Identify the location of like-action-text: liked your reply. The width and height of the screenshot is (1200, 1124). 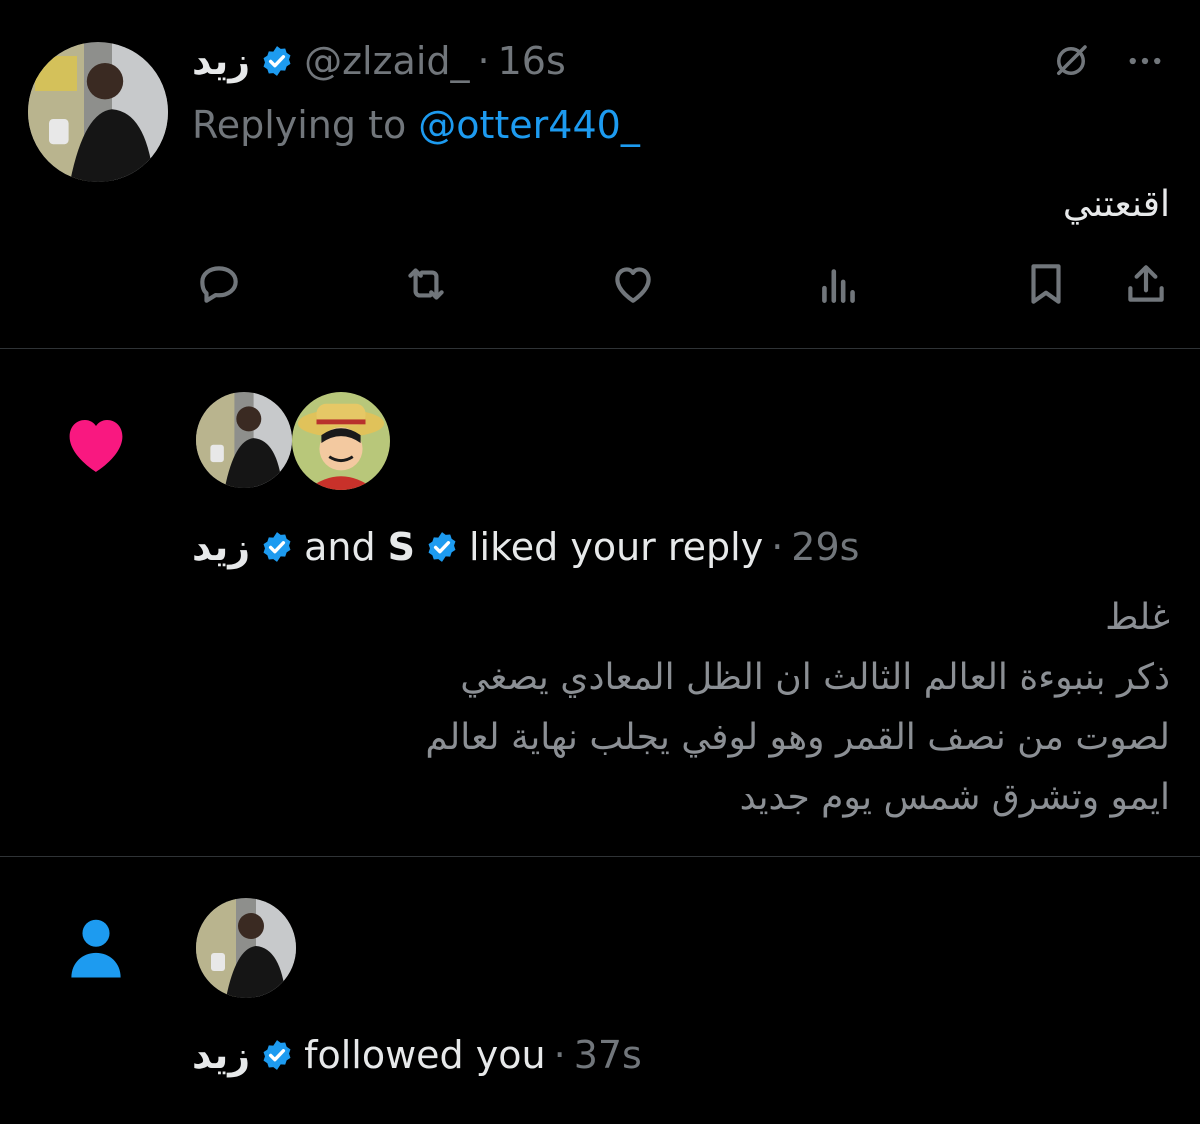
(616, 547).